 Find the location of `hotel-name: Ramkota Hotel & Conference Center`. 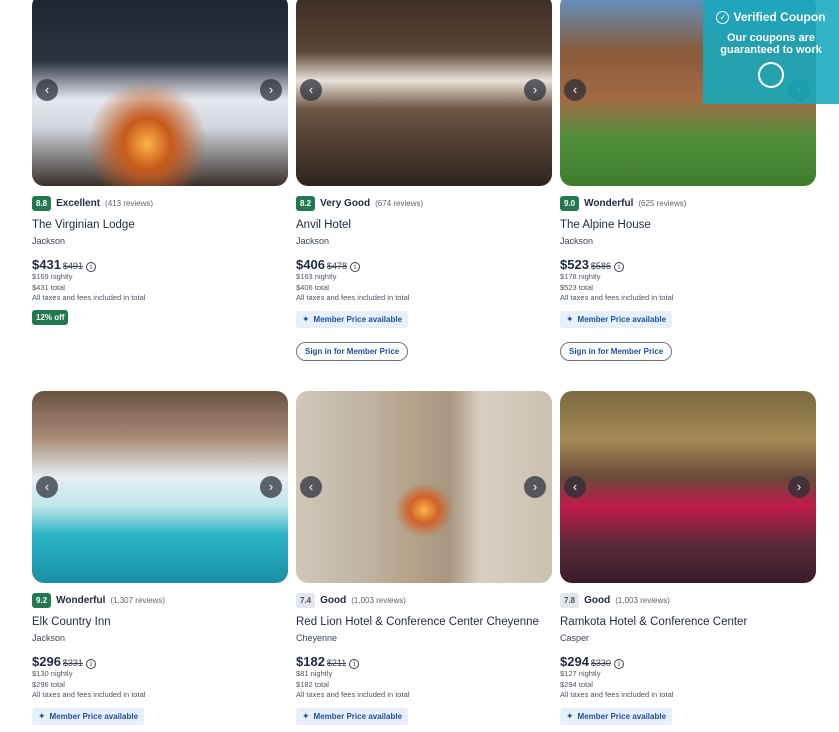

hotel-name: Ramkota Hotel & Conference Center is located at coordinates (688, 622).